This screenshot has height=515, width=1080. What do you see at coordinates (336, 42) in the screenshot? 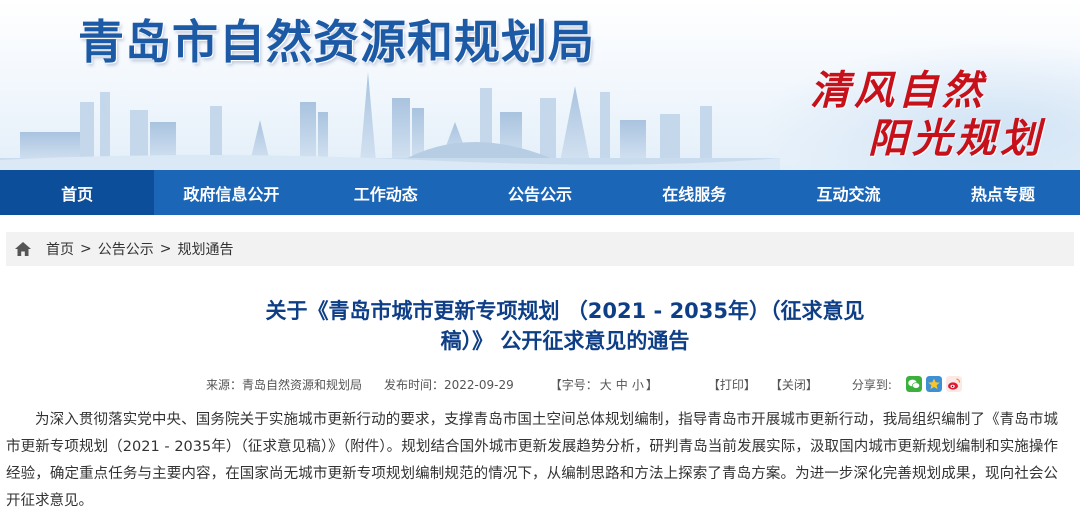
I see `site-title: 青岛市自然资源和规划局` at bounding box center [336, 42].